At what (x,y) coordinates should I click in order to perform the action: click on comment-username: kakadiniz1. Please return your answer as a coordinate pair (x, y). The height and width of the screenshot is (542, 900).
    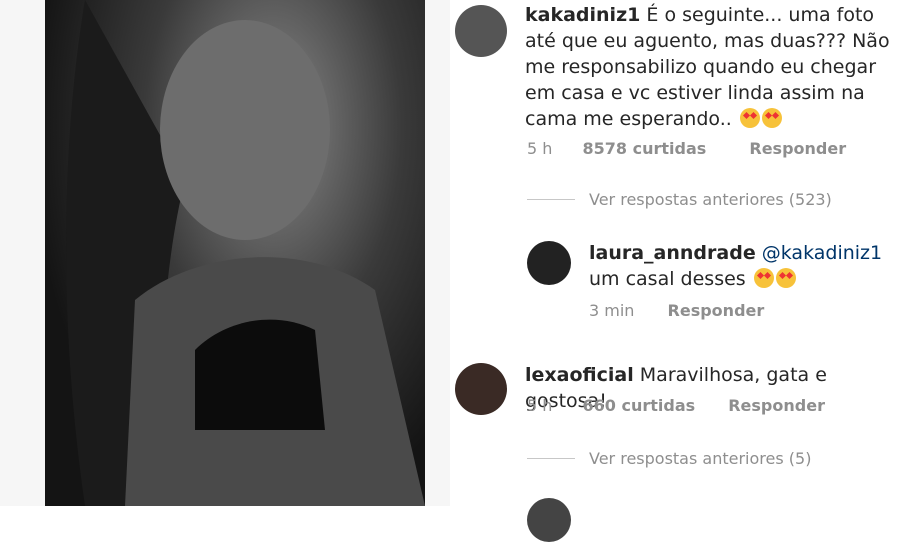
    Looking at the image, I should click on (582, 15).